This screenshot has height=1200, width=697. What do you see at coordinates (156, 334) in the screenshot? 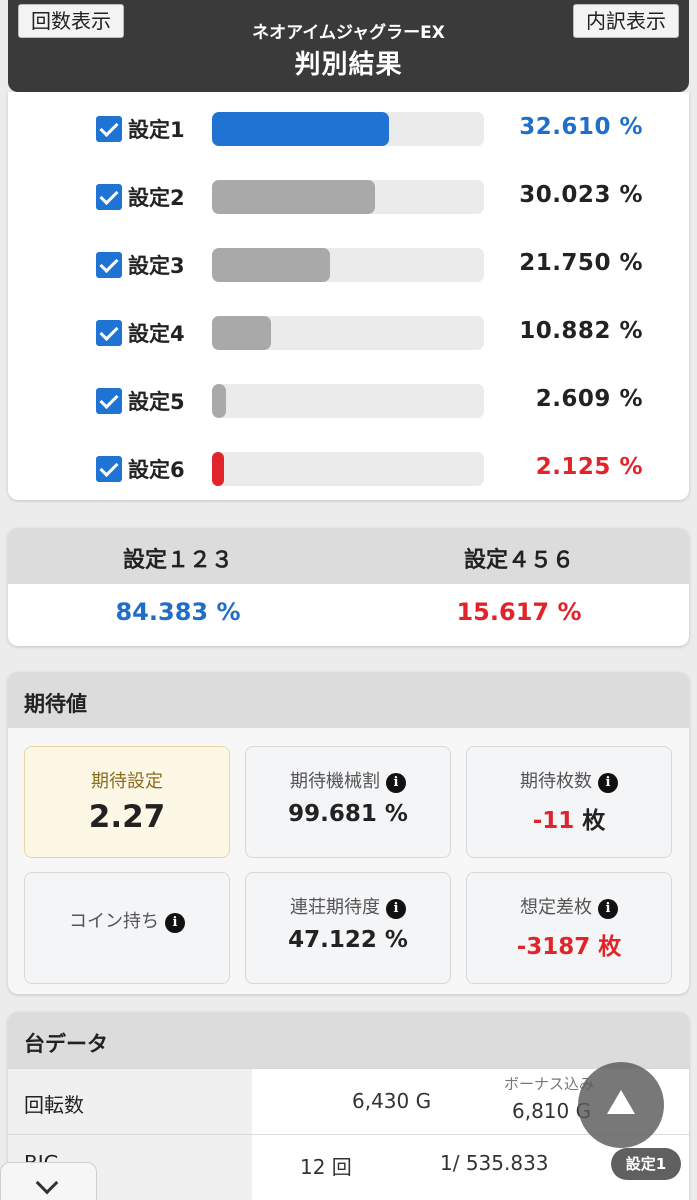
I see `setting-label: 設定4` at bounding box center [156, 334].